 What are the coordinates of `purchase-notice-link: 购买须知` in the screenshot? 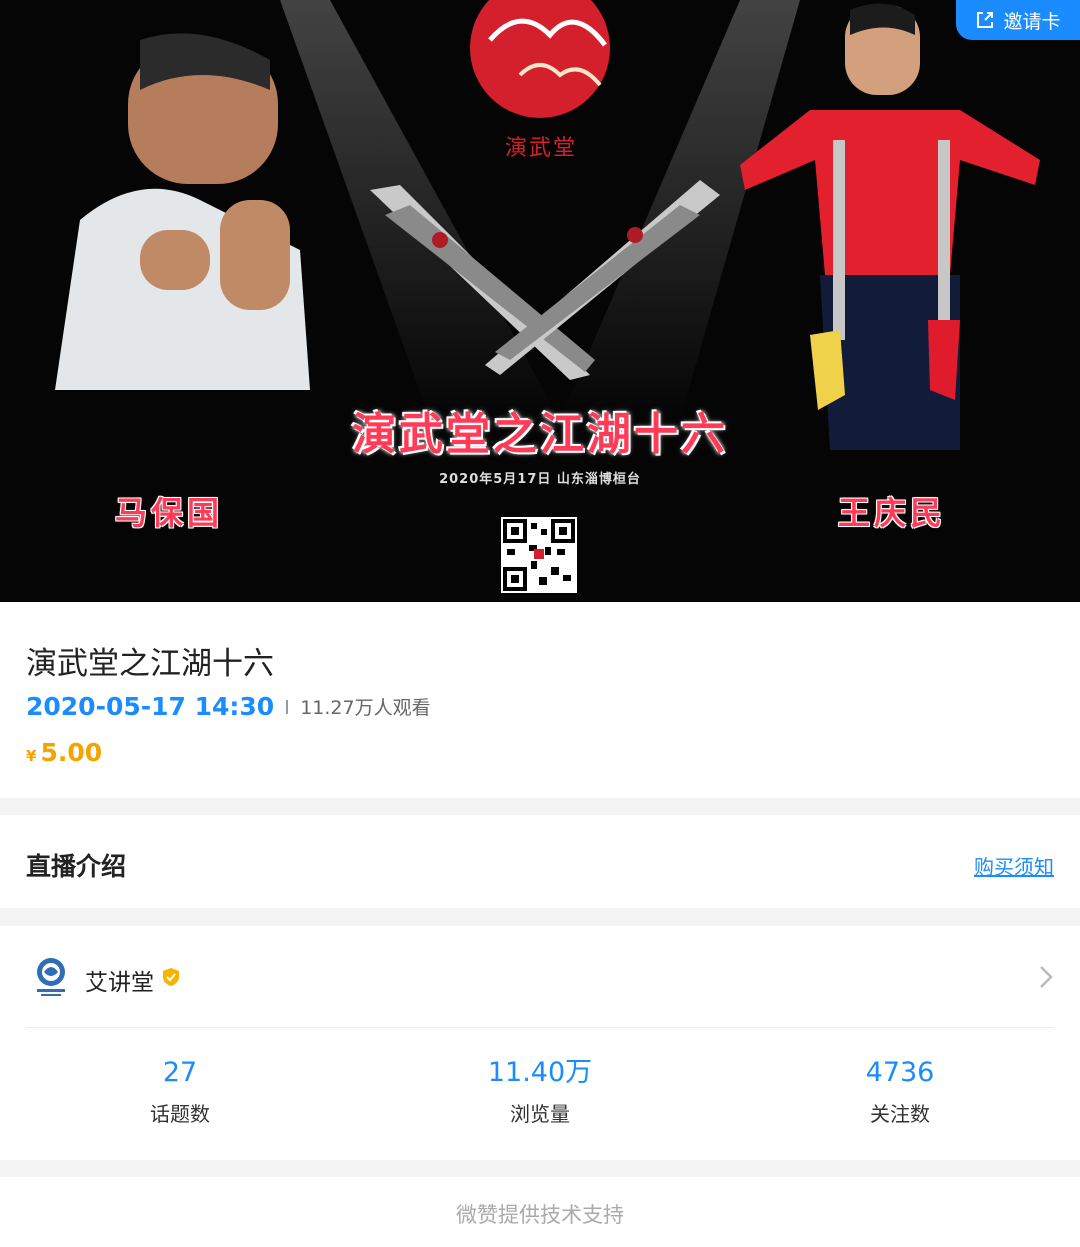 It's located at (1014, 865).